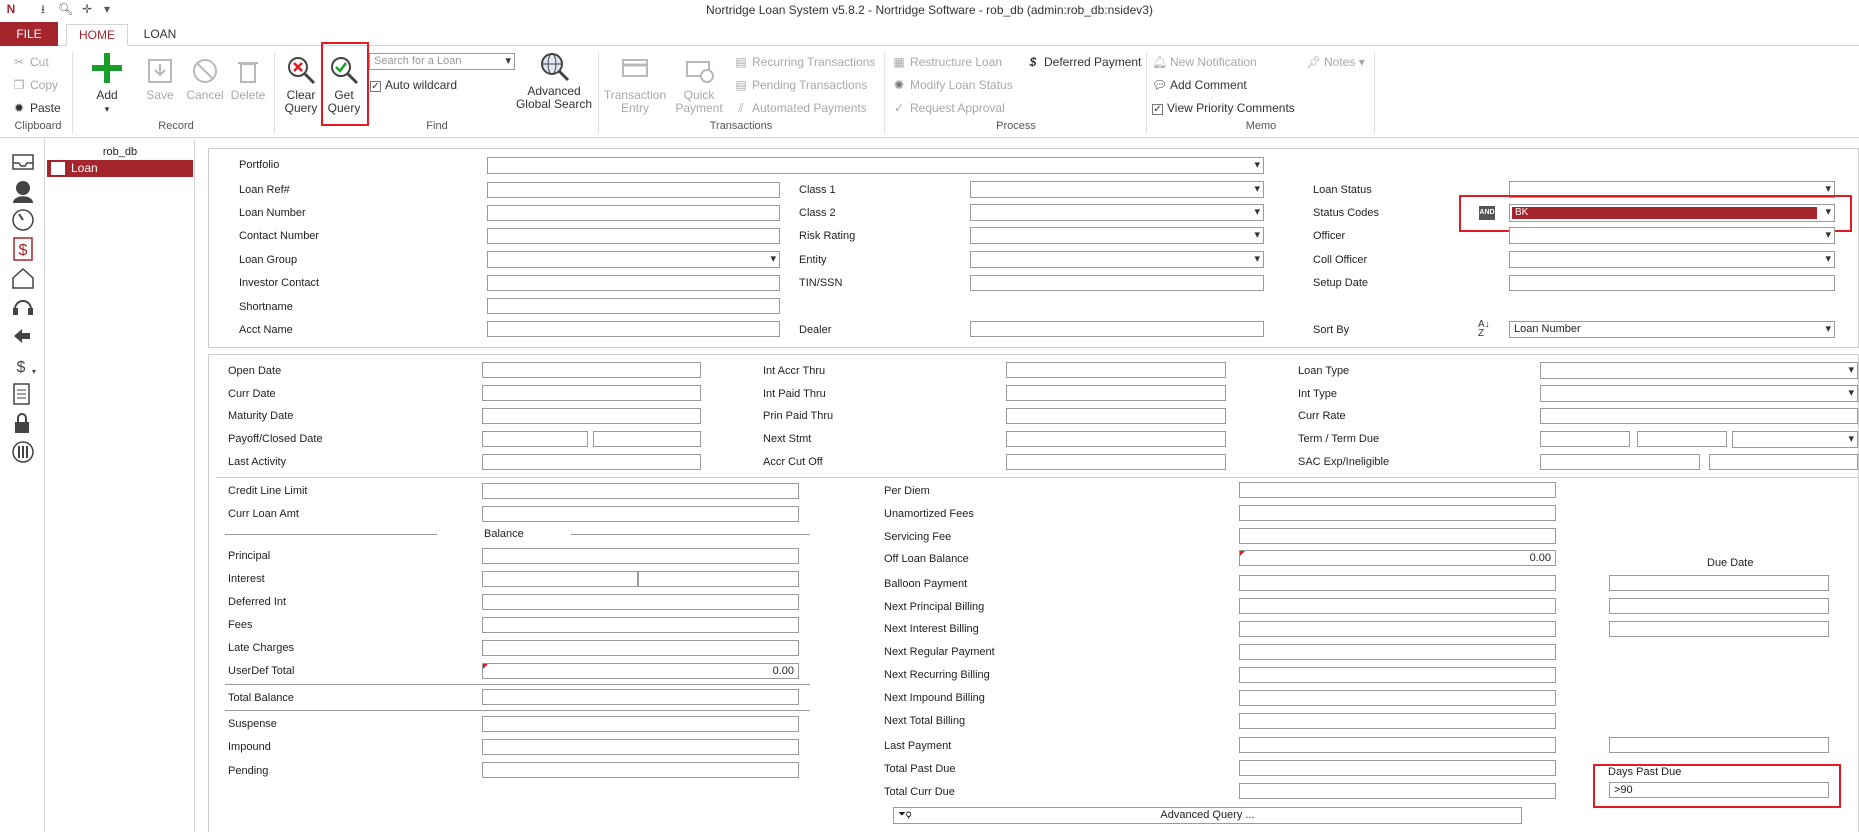 The width and height of the screenshot is (1859, 832). I want to click on last-payment-input, so click(1397, 745).